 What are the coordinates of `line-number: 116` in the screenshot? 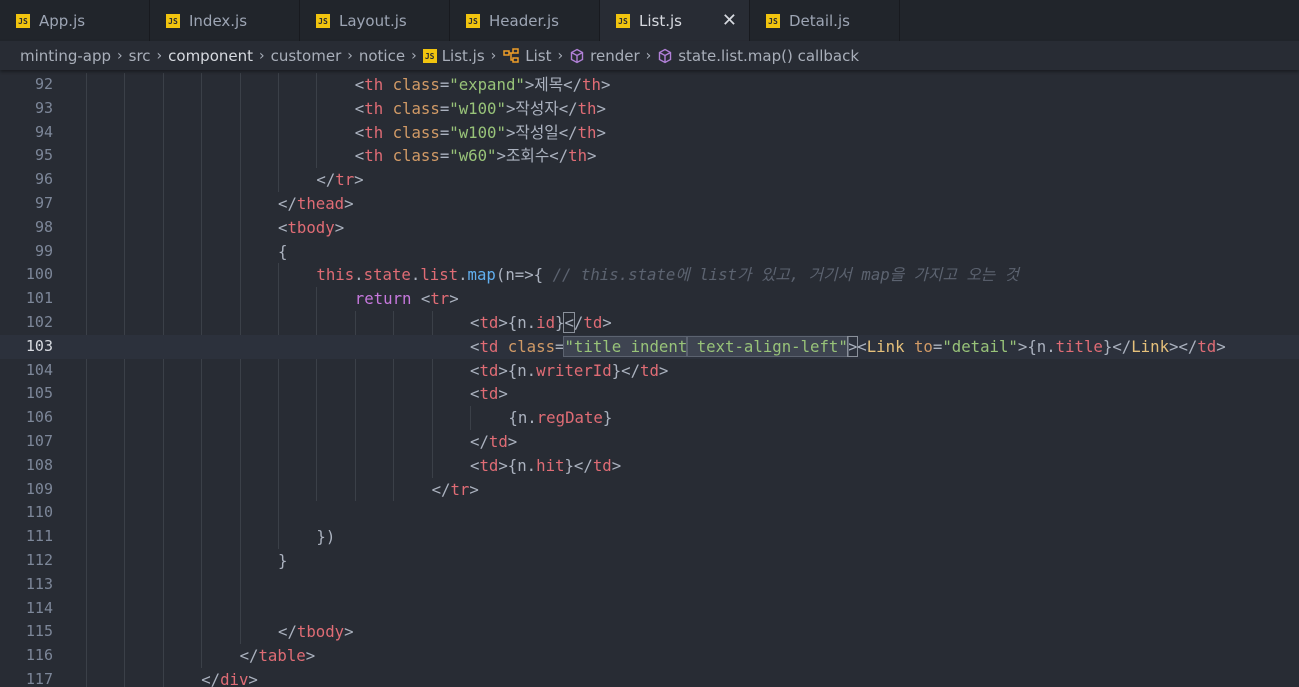 It's located at (39, 655).